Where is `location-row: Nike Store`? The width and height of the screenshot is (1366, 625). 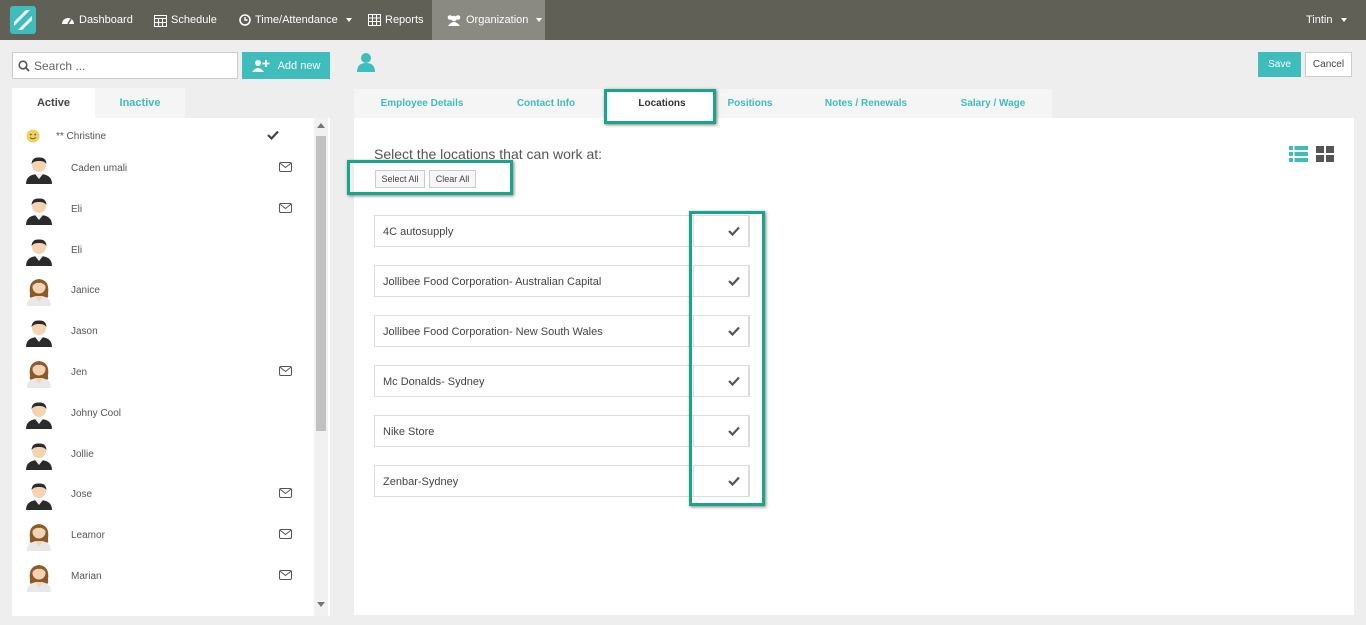 location-row: Nike Store is located at coordinates (562, 431).